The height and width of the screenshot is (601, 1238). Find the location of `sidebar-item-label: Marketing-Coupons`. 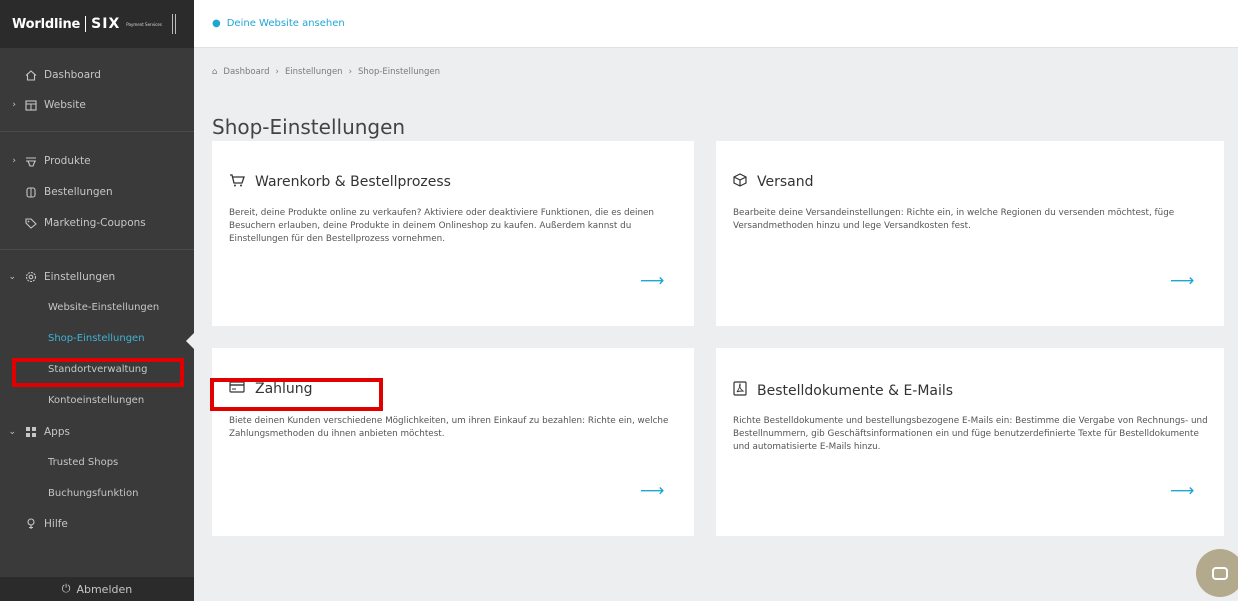

sidebar-item-label: Marketing-Coupons is located at coordinates (95, 223).